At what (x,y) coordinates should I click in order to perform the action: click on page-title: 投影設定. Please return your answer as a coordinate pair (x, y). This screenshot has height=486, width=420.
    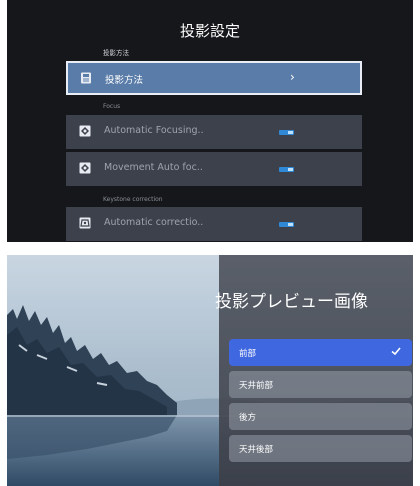
    Looking at the image, I should click on (209, 31).